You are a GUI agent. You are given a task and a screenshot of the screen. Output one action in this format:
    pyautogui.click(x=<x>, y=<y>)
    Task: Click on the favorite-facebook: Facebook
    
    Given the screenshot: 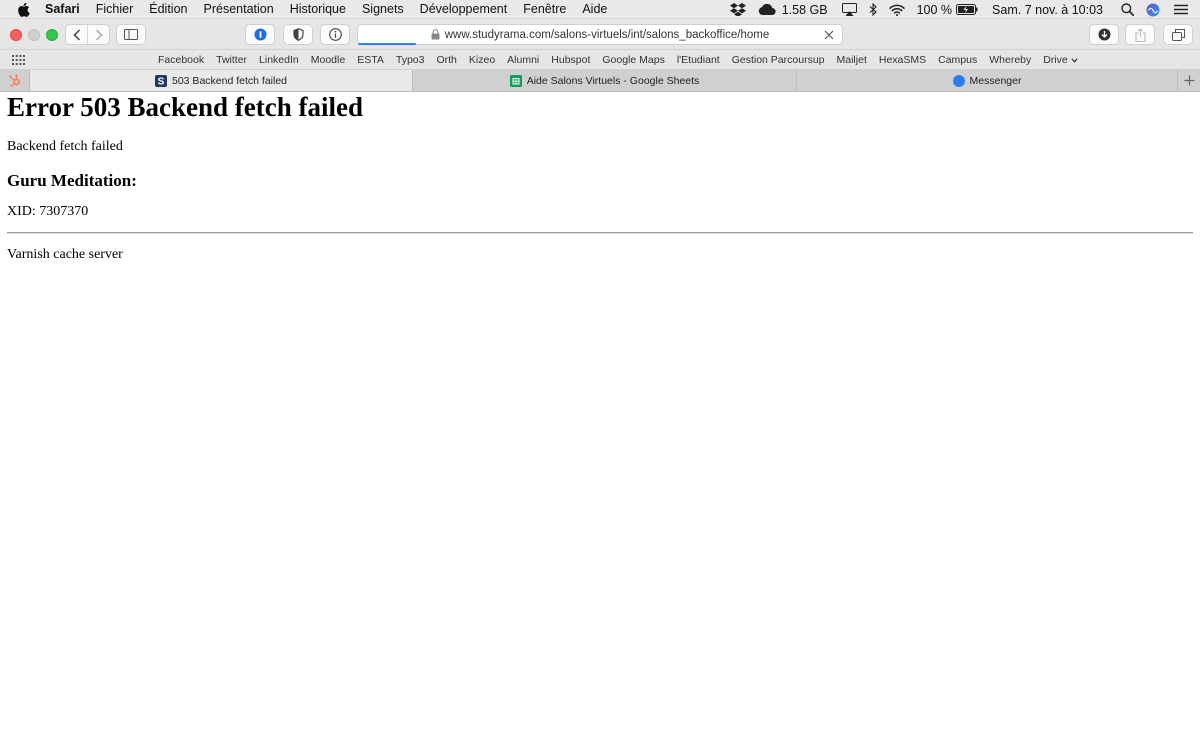 What is the action you would take?
    pyautogui.click(x=181, y=60)
    